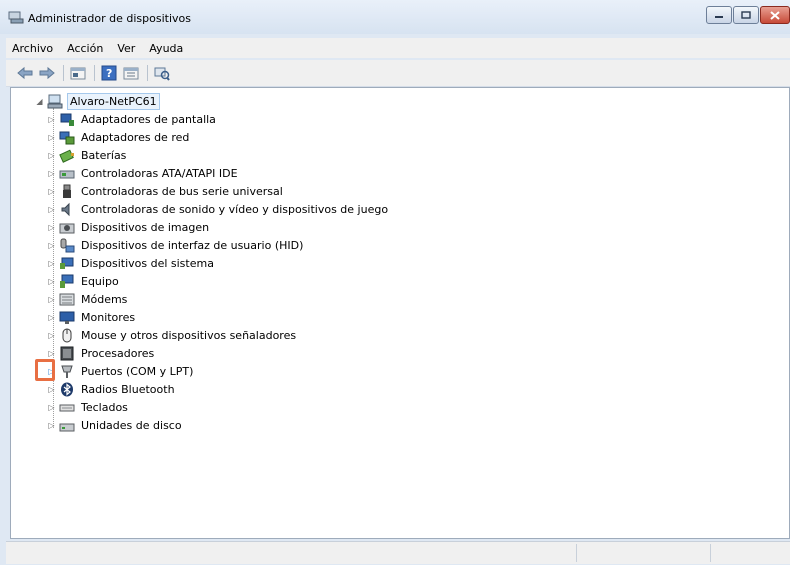 The height and width of the screenshot is (565, 790). I want to click on hid-icon, so click(67, 245).